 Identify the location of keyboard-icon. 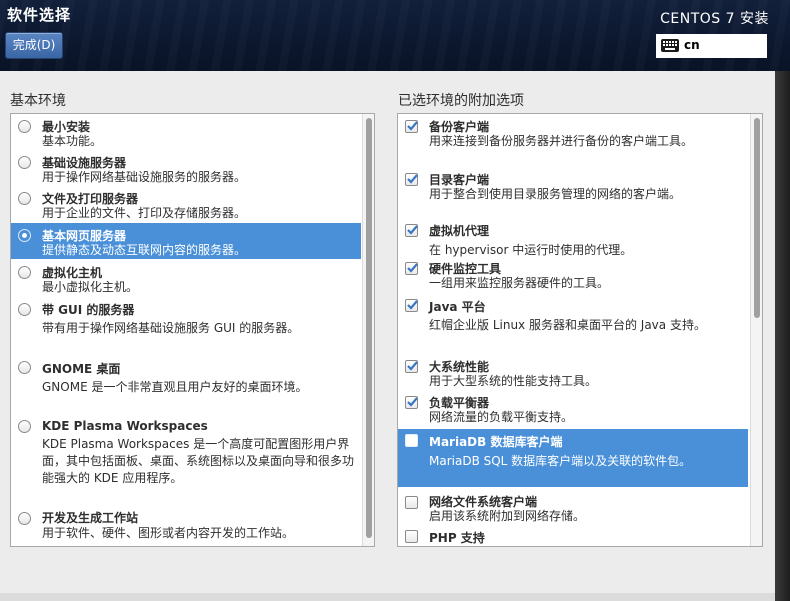
(670, 45).